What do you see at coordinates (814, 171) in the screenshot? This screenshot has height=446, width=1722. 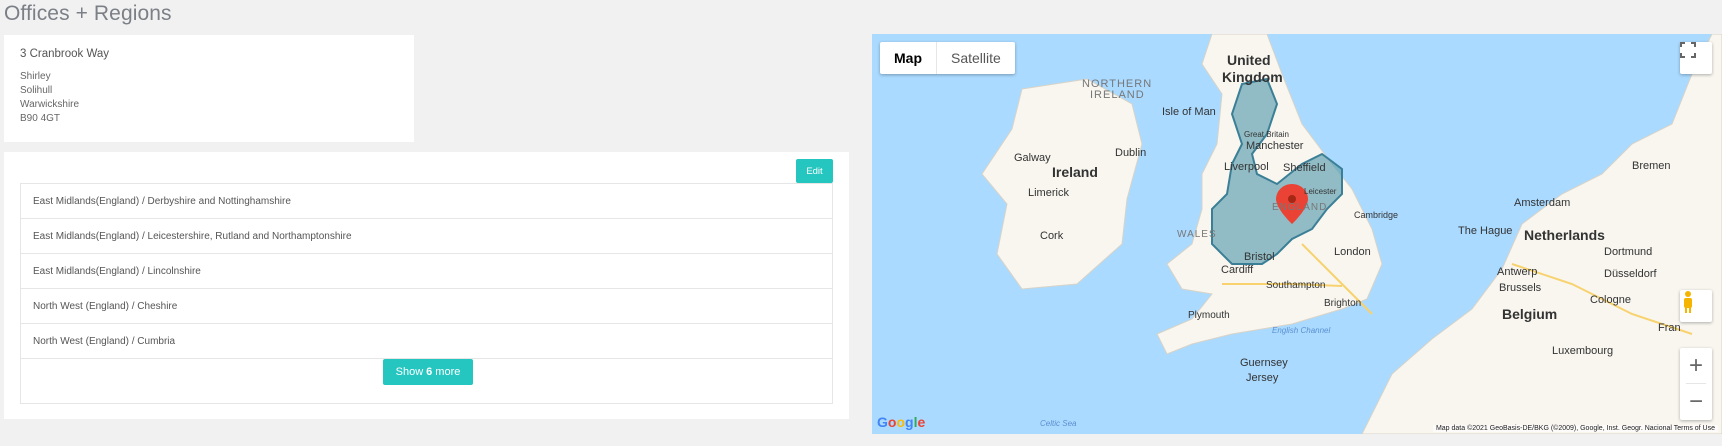 I see `edit-button: Edit` at bounding box center [814, 171].